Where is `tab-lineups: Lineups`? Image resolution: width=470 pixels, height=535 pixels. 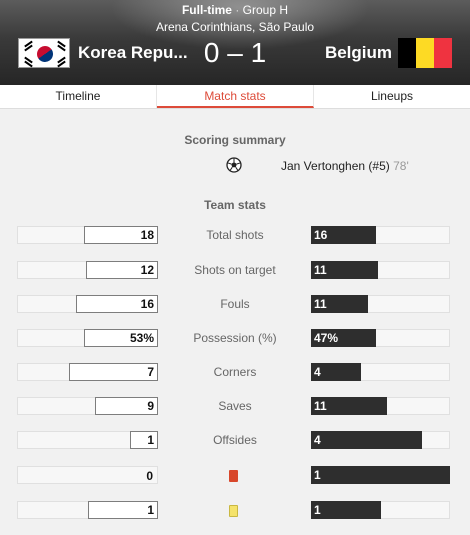 tab-lineups: Lineups is located at coordinates (392, 96).